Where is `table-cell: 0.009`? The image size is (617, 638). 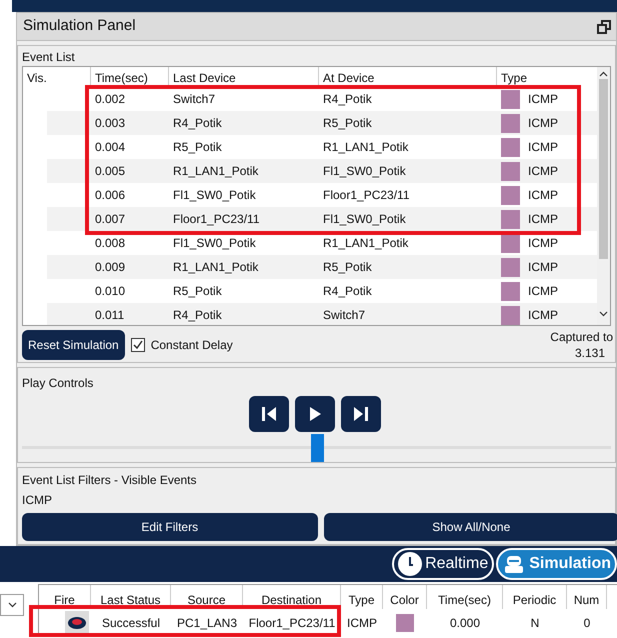 table-cell: 0.009 is located at coordinates (110, 267).